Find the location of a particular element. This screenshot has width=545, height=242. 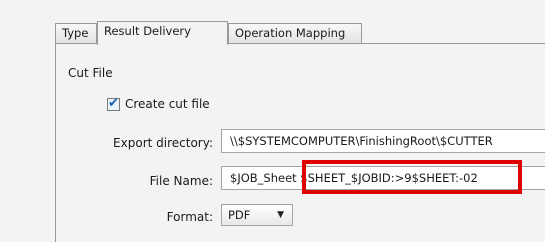

chevron-down-icon: ▼ is located at coordinates (280, 215).